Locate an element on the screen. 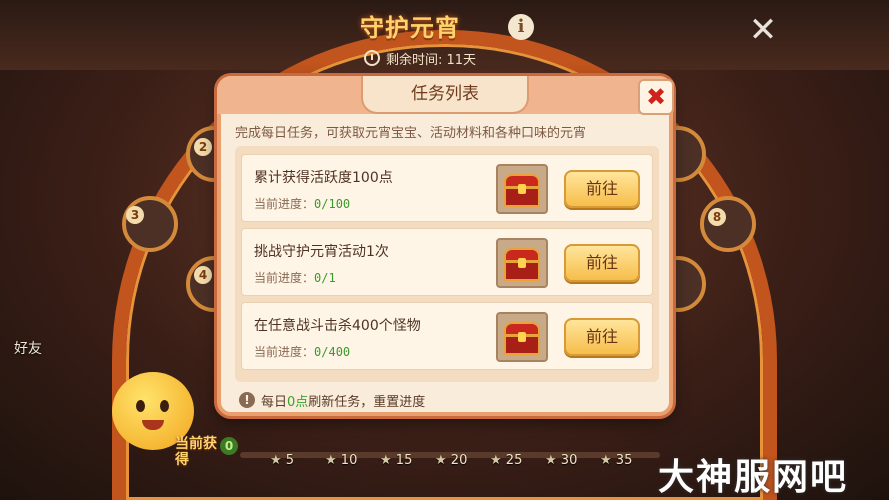 The height and width of the screenshot is (500, 889). task-progress: 当前进度：0/400 is located at coordinates (302, 351).